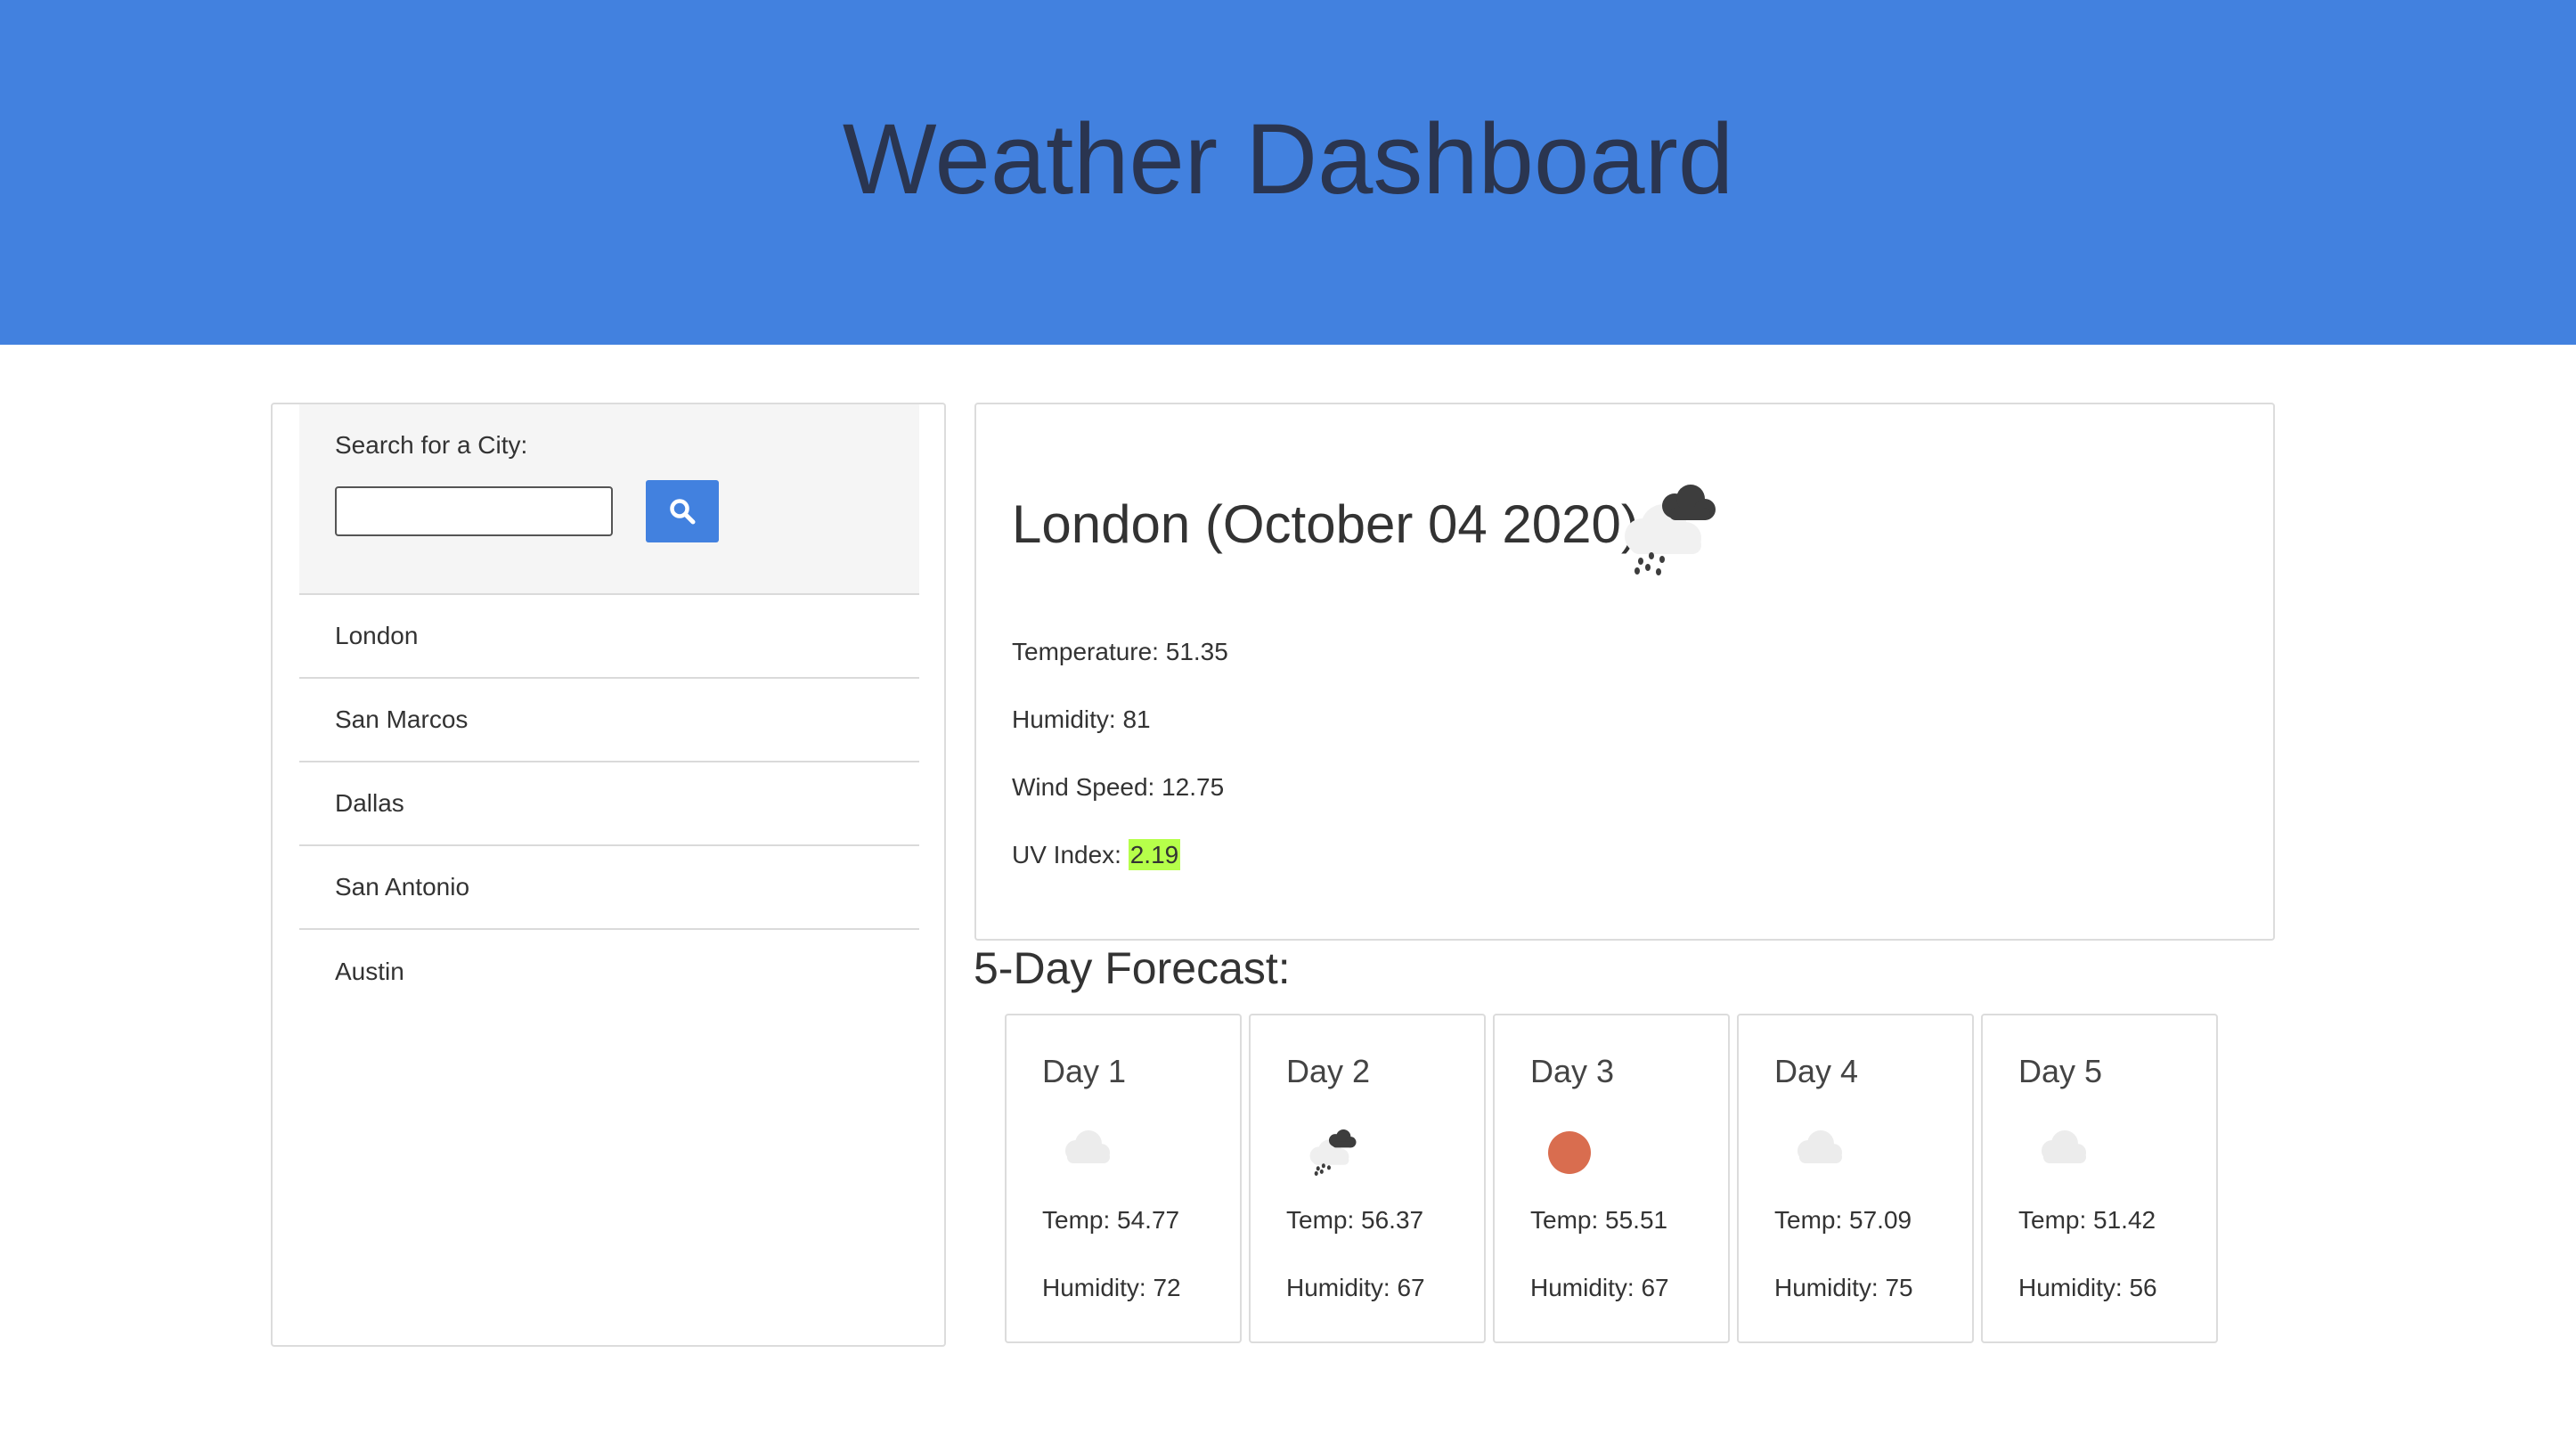  I want to click on current-uv-index: UV Index: 2.19, so click(1097, 855).